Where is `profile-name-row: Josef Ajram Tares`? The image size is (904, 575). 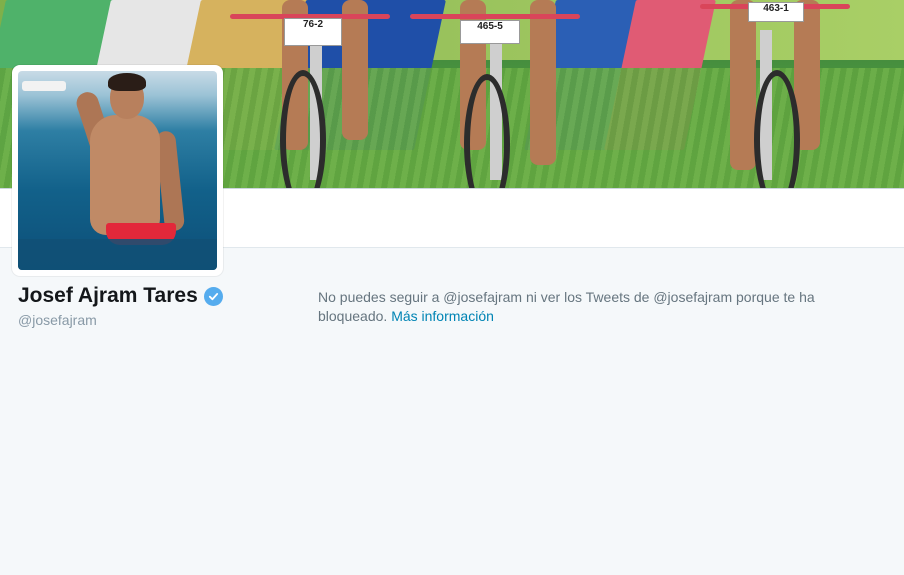
profile-name-row: Josef Ajram Tares is located at coordinates (120, 296).